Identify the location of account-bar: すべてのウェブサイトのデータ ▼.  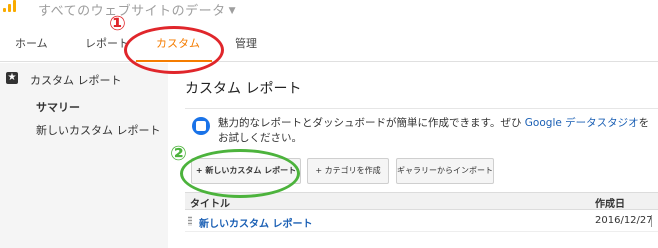
(329, 11).